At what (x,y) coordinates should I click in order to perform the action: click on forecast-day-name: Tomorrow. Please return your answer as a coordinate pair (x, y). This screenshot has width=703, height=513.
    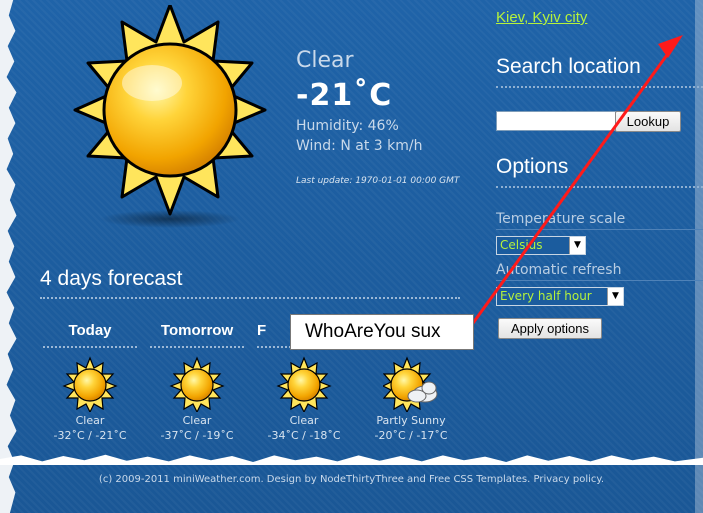
    Looking at the image, I should click on (197, 330).